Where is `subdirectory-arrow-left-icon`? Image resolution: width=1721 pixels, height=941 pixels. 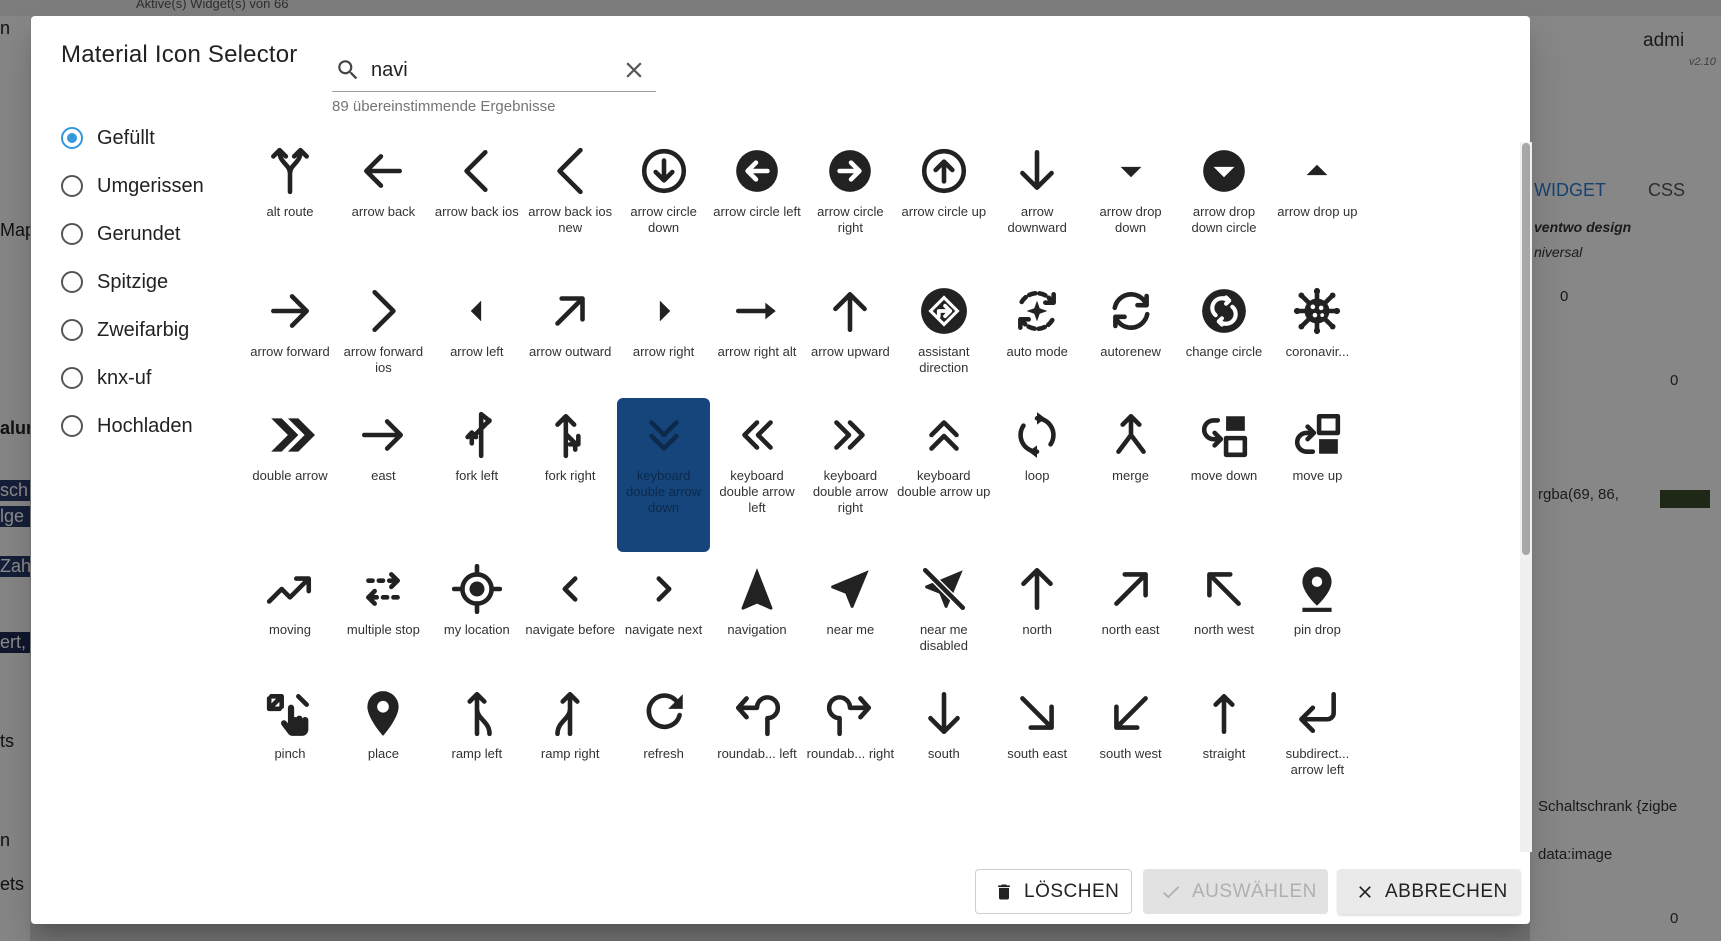
subdirectory-arrow-left-icon is located at coordinates (1318, 712).